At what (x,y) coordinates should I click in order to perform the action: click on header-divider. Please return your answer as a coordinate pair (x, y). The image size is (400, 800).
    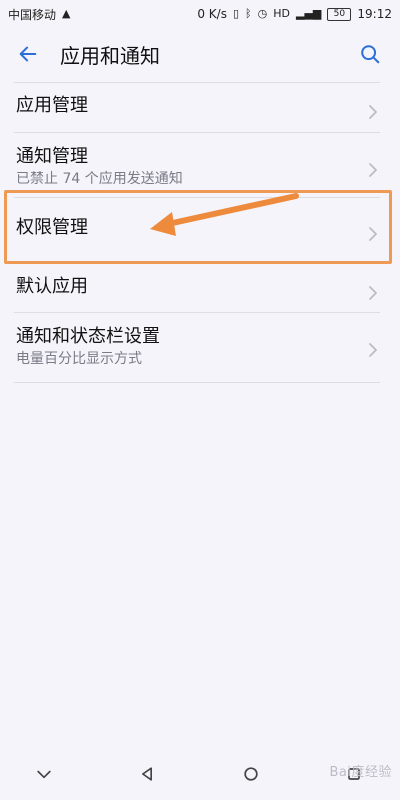
    Looking at the image, I should click on (197, 82).